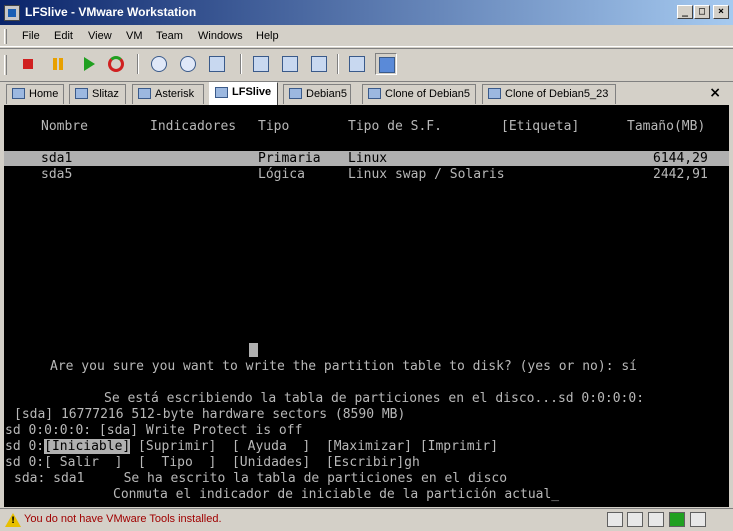 The height and width of the screenshot is (531, 733). What do you see at coordinates (5, 36) in the screenshot?
I see `menu-grip` at bounding box center [5, 36].